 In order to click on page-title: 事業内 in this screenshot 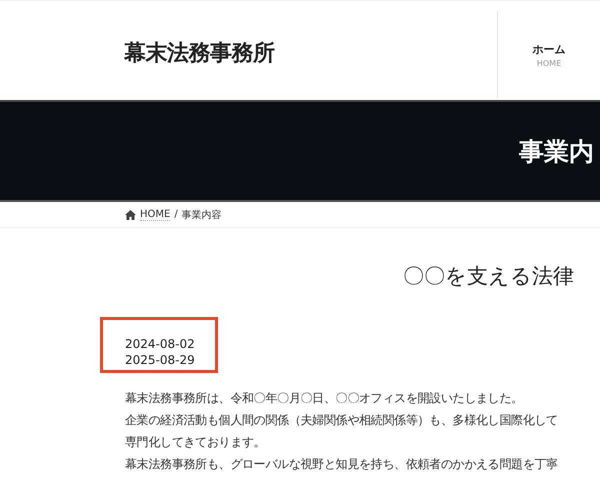, I will do `click(556, 152)`.